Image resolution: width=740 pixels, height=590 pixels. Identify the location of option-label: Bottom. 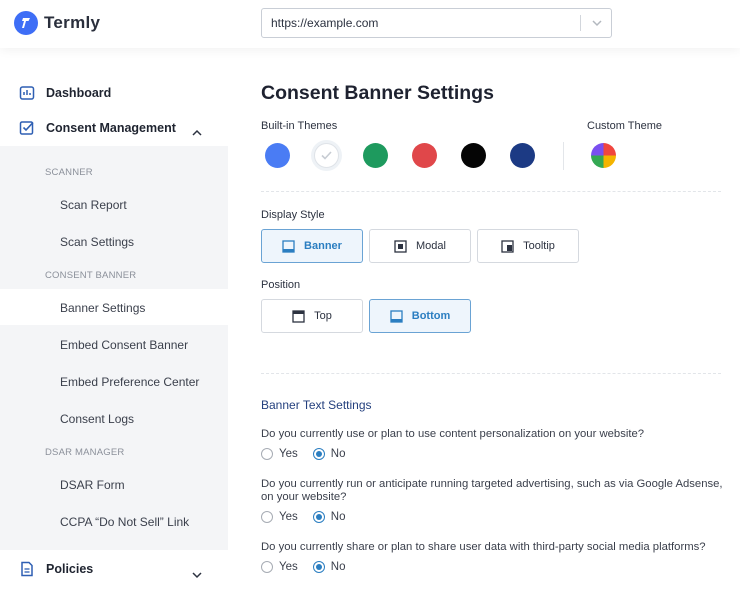
(431, 316).